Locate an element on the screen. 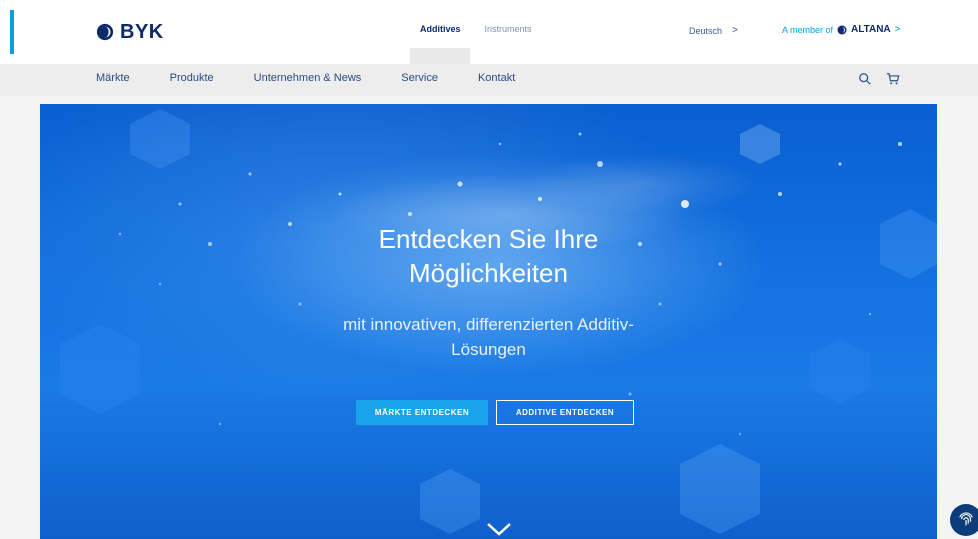 This screenshot has width=978, height=539. member-prefix: A member of is located at coordinates (808, 29).